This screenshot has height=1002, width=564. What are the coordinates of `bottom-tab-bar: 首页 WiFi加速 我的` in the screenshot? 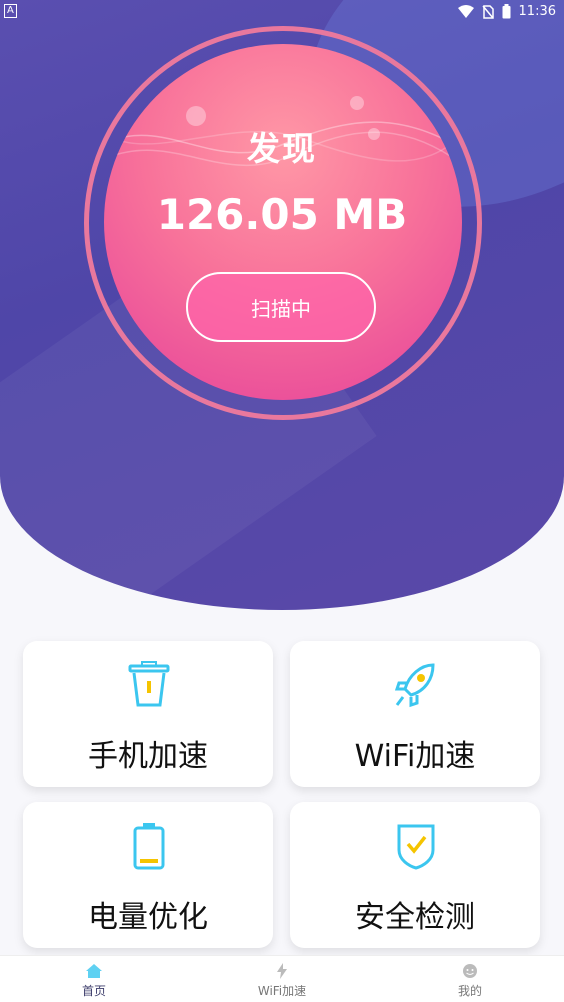 It's located at (282, 978).